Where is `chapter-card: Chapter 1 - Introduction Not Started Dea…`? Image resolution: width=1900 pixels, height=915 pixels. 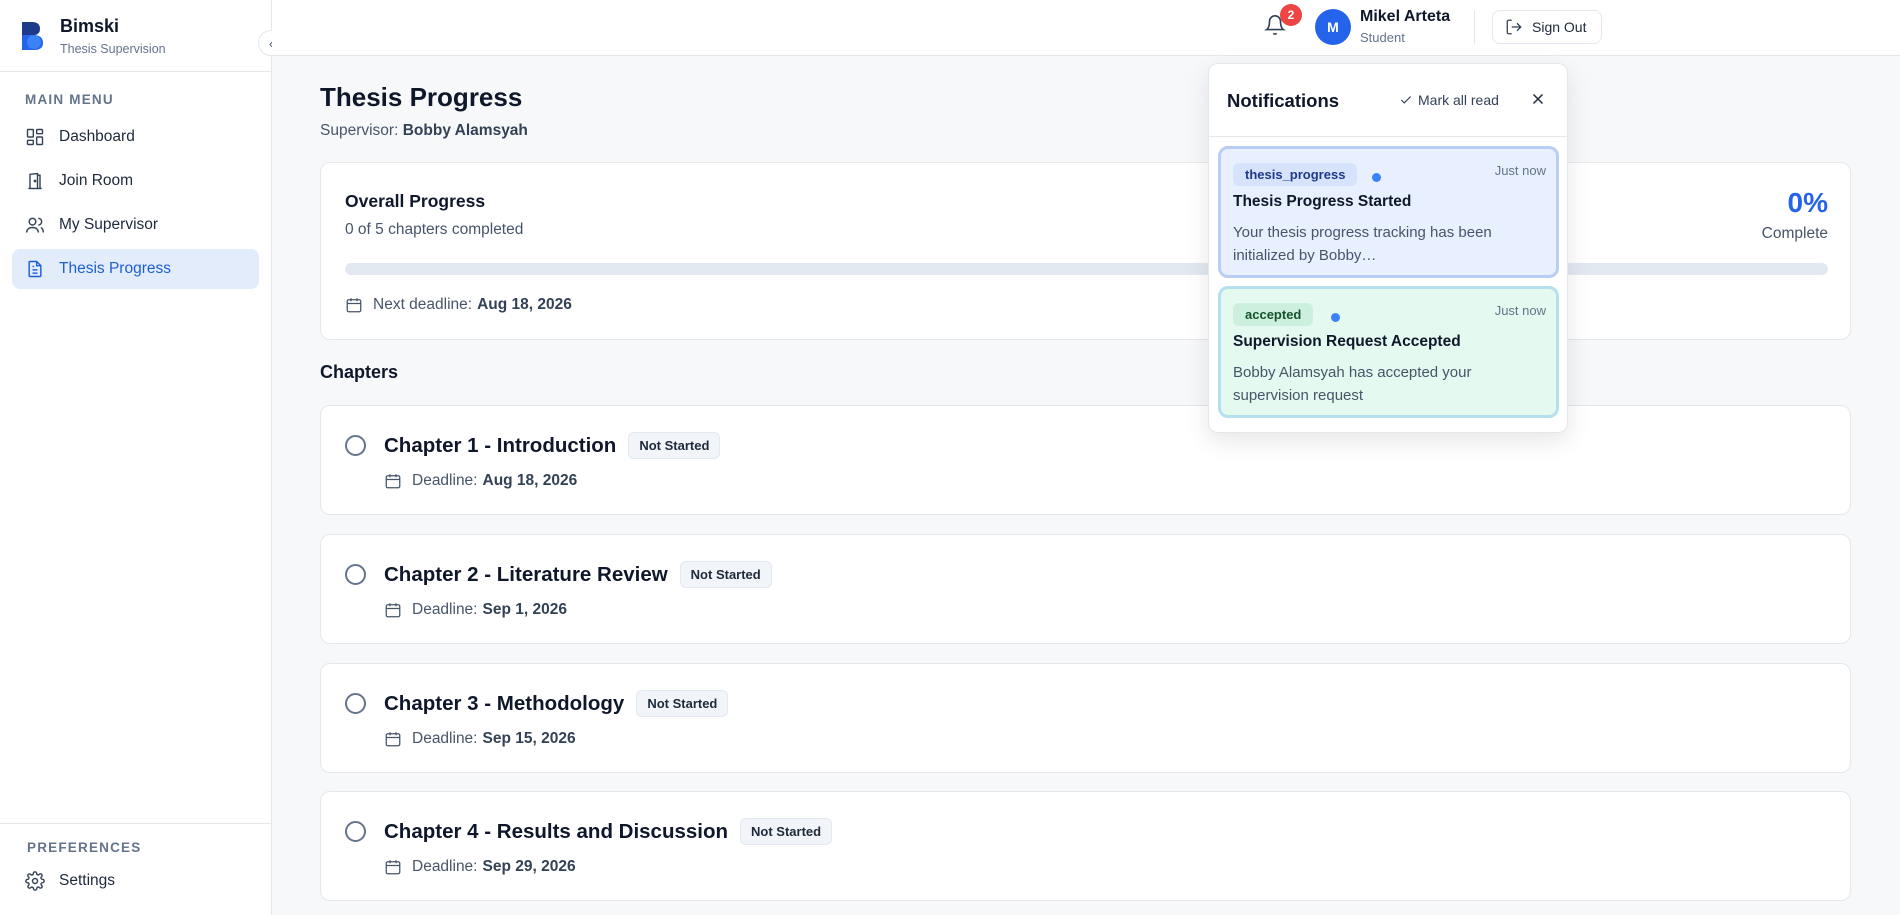 chapter-card: Chapter 1 - Introduction Not Started Dea… is located at coordinates (1085, 460).